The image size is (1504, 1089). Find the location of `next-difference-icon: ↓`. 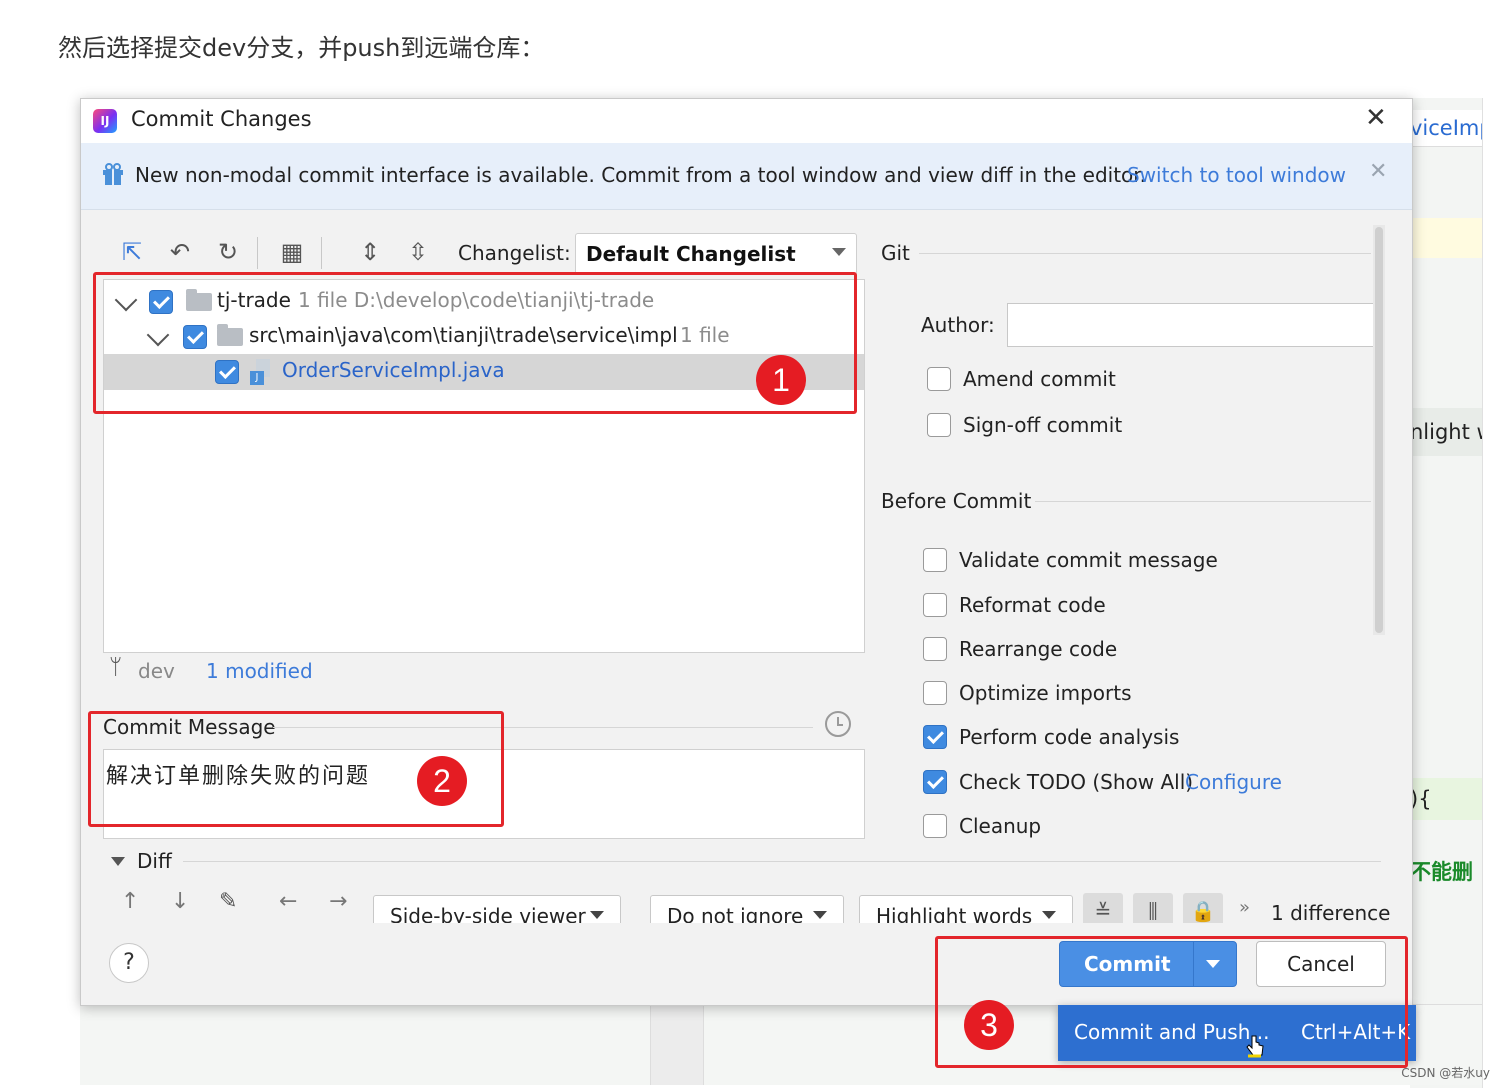

next-difference-icon: ↓ is located at coordinates (180, 901).